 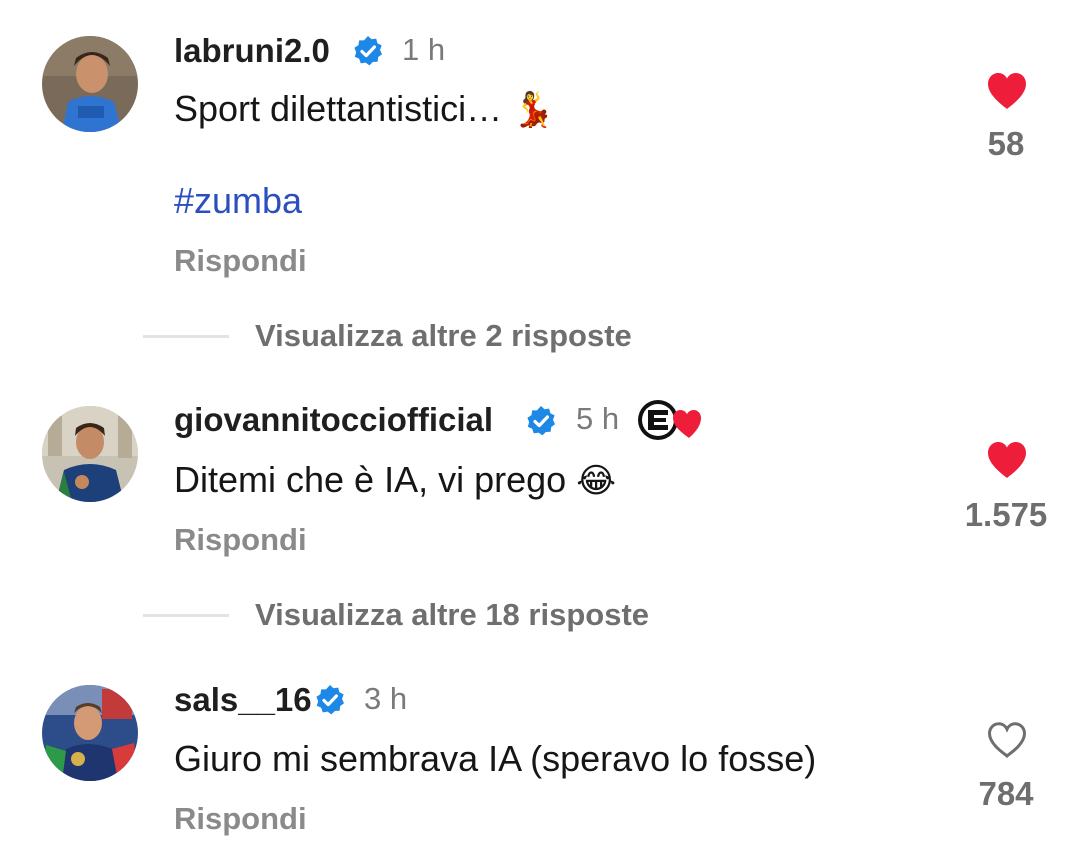 I want to click on comment-time: 5 h, so click(x=598, y=418).